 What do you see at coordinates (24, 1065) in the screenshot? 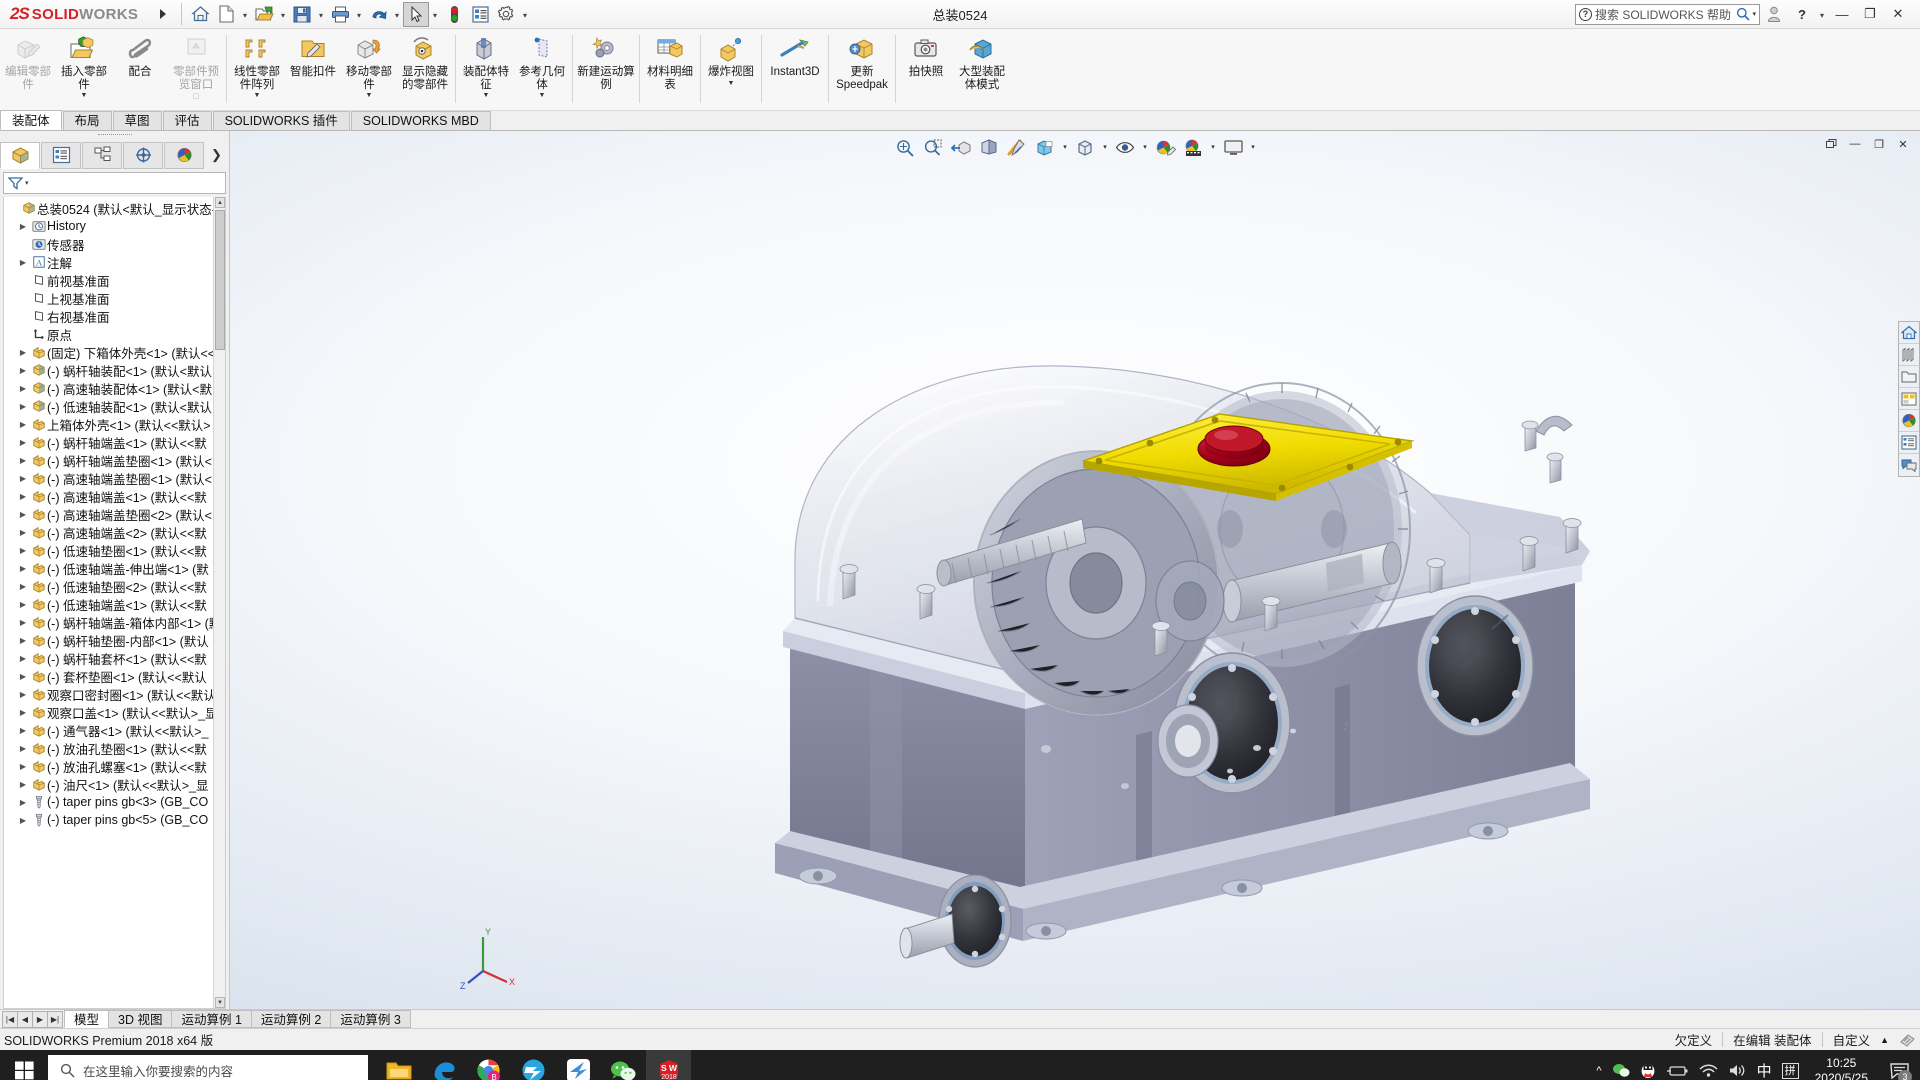
I see `start-button` at bounding box center [24, 1065].